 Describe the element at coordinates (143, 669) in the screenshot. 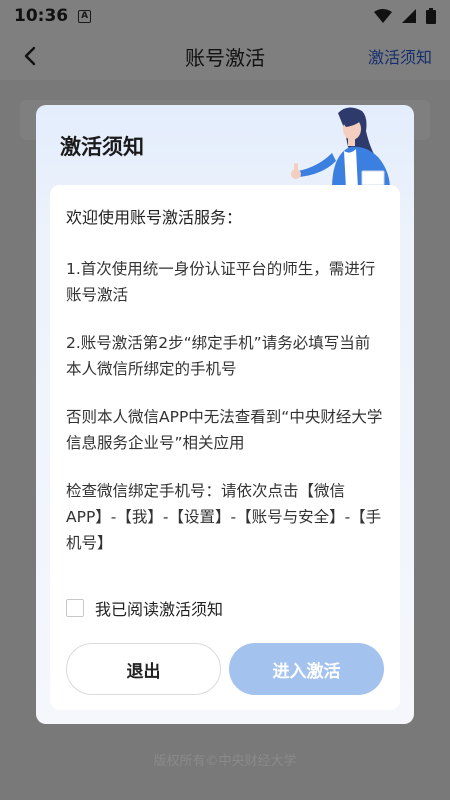

I see `exit-button: 退出` at that location.